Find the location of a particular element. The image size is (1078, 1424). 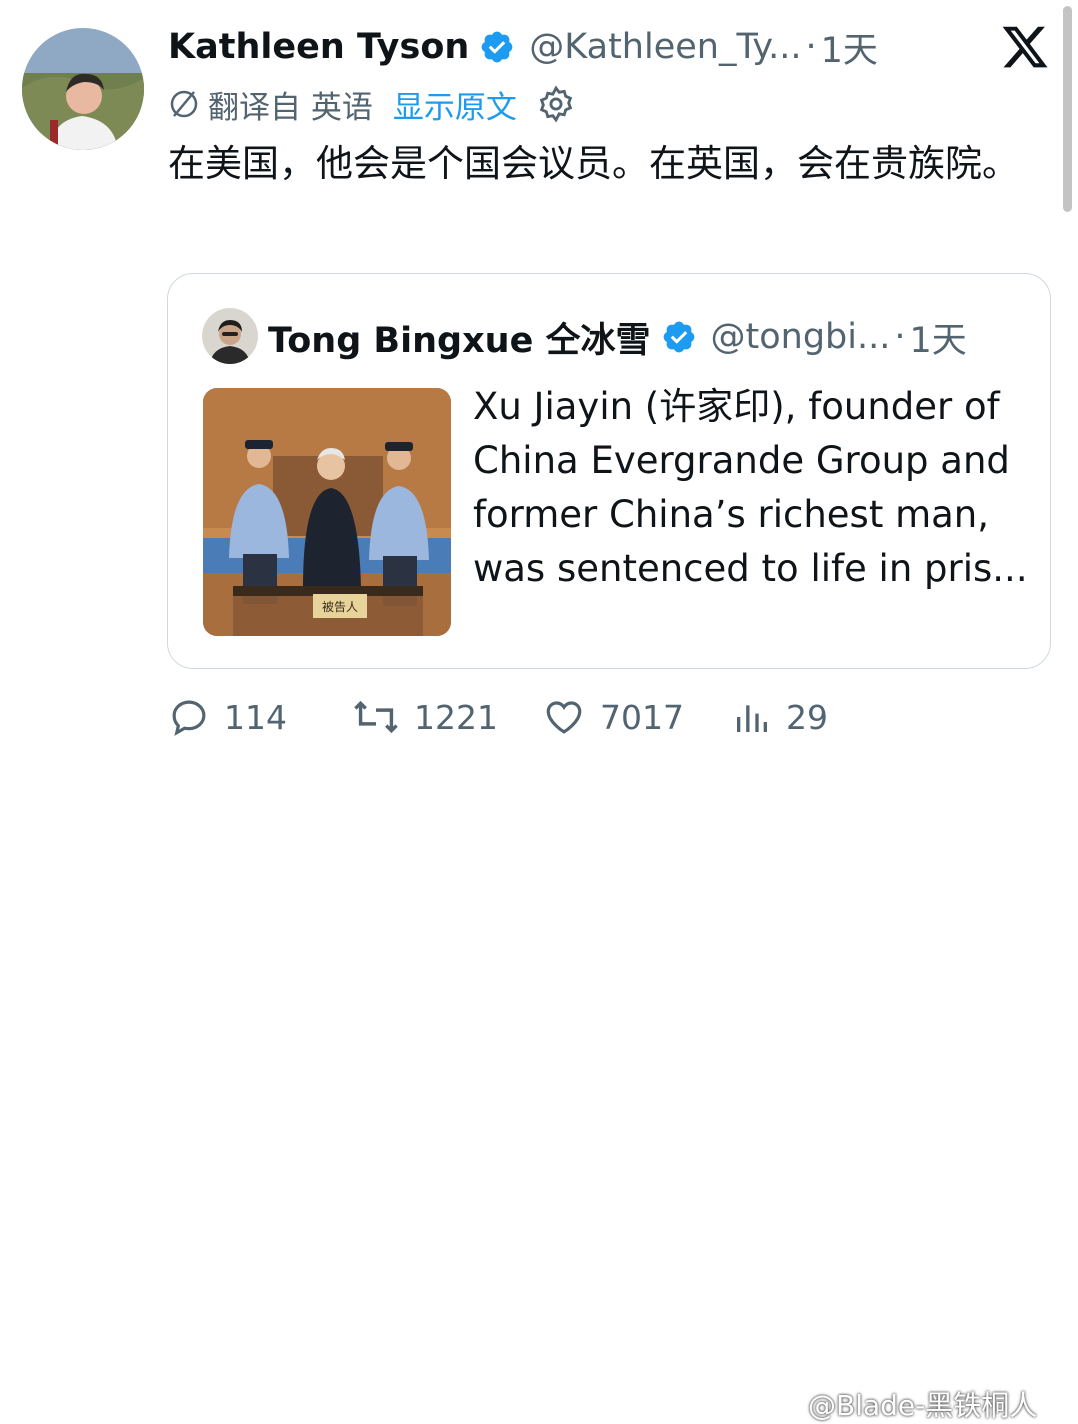

like-count: 7017 is located at coordinates (642, 717).